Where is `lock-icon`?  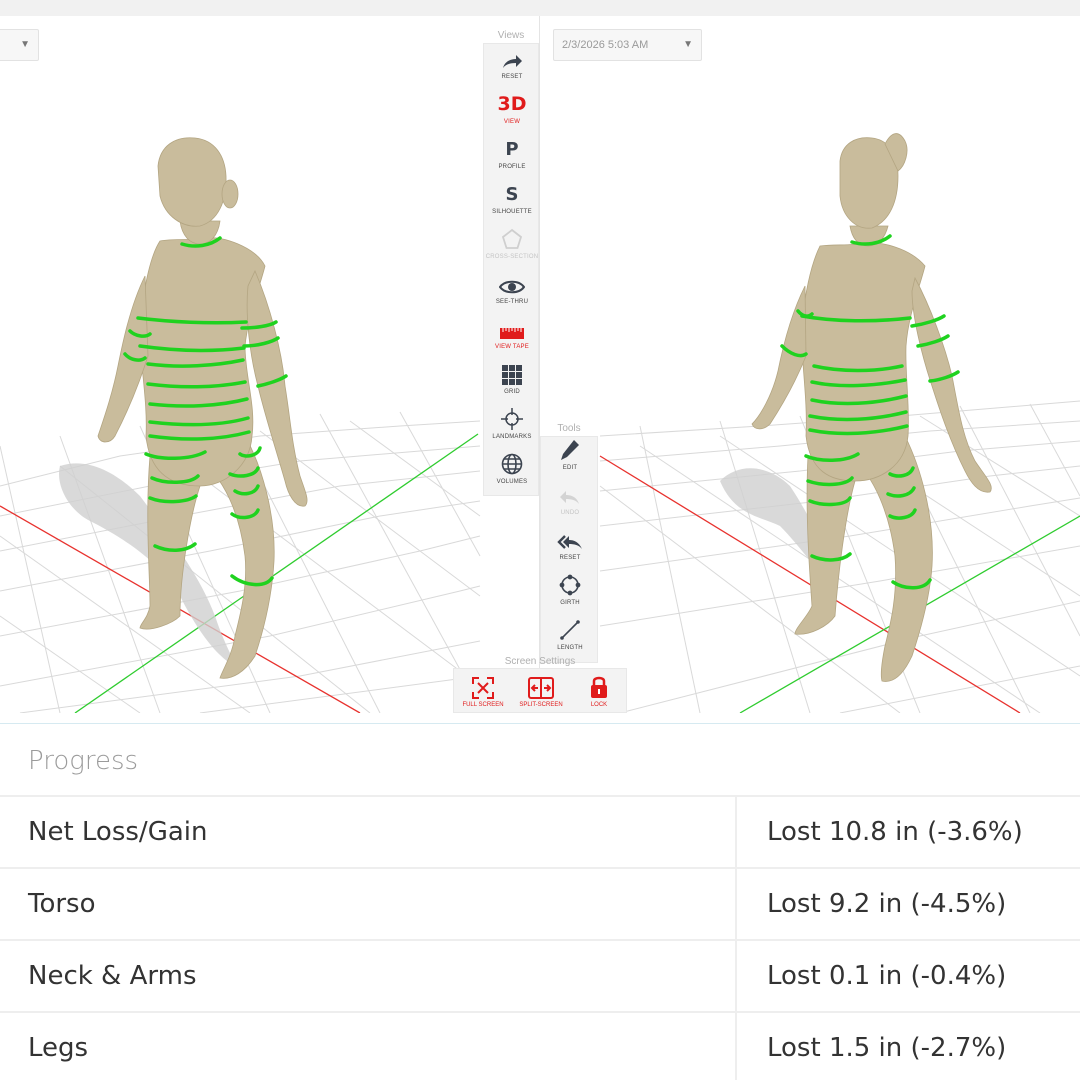 lock-icon is located at coordinates (599, 684).